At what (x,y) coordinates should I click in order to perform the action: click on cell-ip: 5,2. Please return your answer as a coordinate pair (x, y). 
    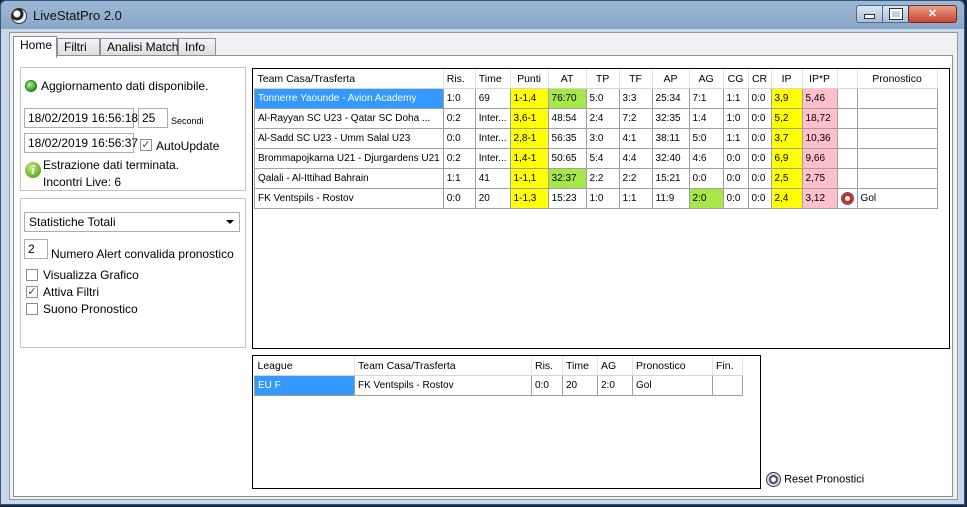
    Looking at the image, I should click on (786, 118).